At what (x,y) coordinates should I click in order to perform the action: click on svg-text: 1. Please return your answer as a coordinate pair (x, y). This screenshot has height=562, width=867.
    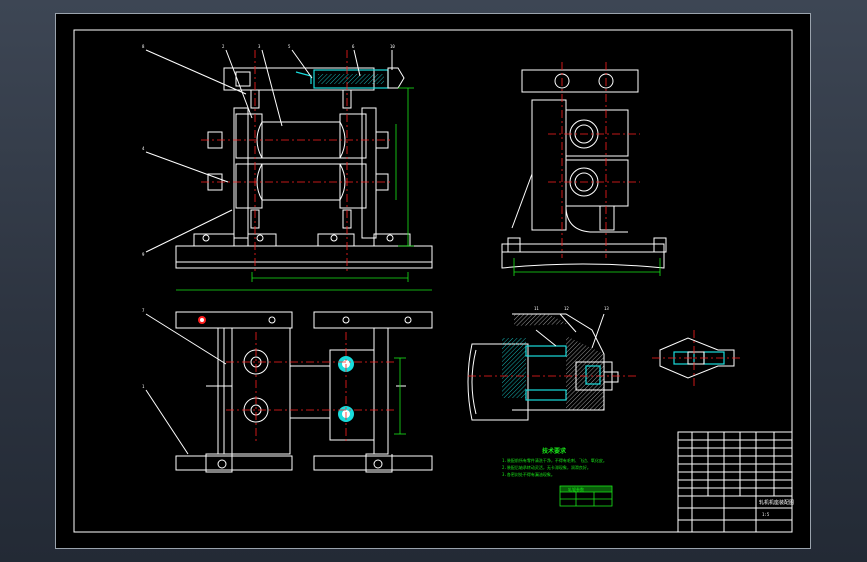
    Looking at the image, I should click on (143, 386).